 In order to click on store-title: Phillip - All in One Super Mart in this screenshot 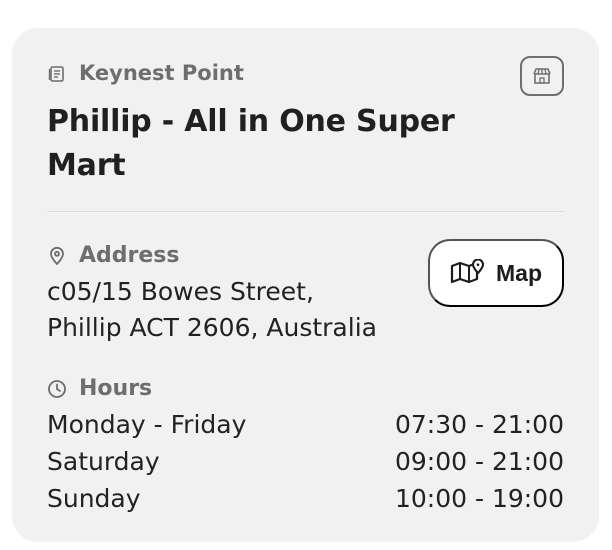, I will do `click(251, 143)`.